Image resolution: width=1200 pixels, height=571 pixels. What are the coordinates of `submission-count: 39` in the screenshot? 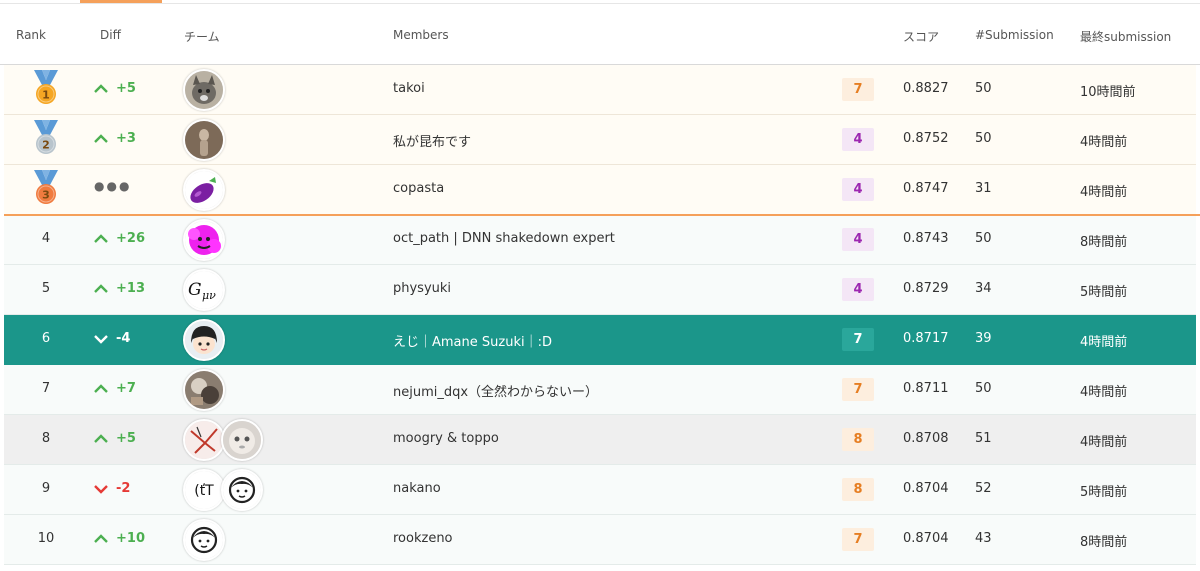 It's located at (983, 338).